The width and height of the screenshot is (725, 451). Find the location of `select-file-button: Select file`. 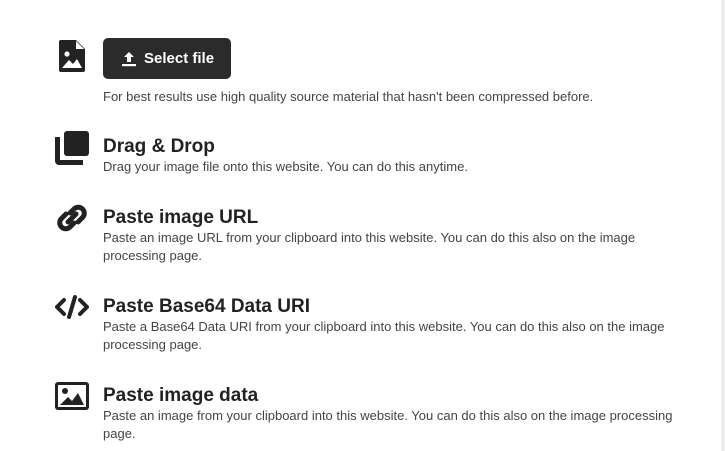

select-file-button: Select file is located at coordinates (167, 58).